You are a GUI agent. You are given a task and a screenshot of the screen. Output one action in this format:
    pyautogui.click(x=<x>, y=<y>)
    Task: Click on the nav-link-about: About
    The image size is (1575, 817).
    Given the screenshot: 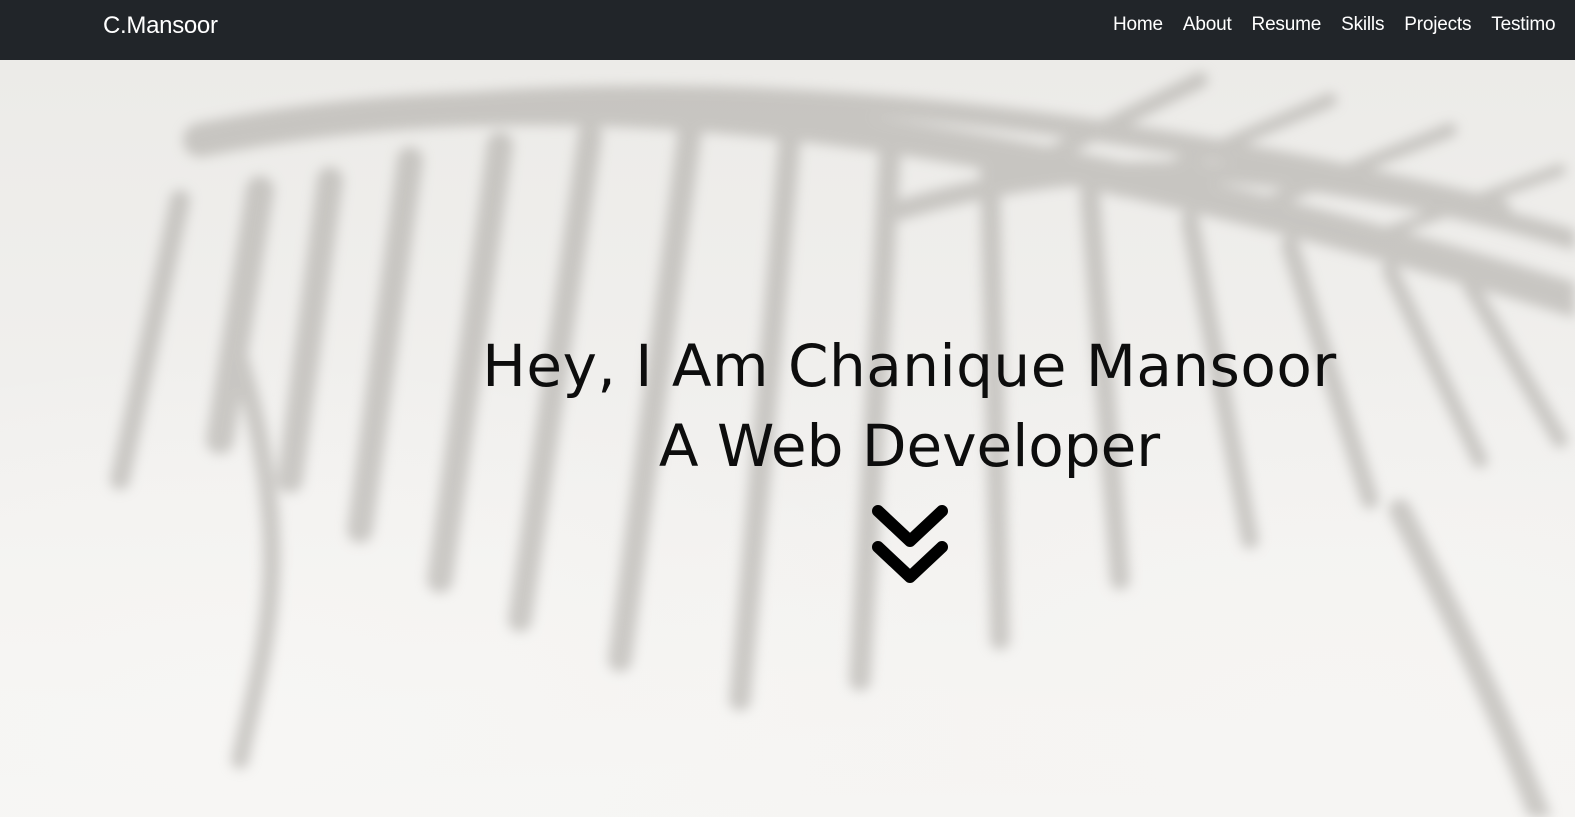 What is the action you would take?
    pyautogui.click(x=1207, y=25)
    